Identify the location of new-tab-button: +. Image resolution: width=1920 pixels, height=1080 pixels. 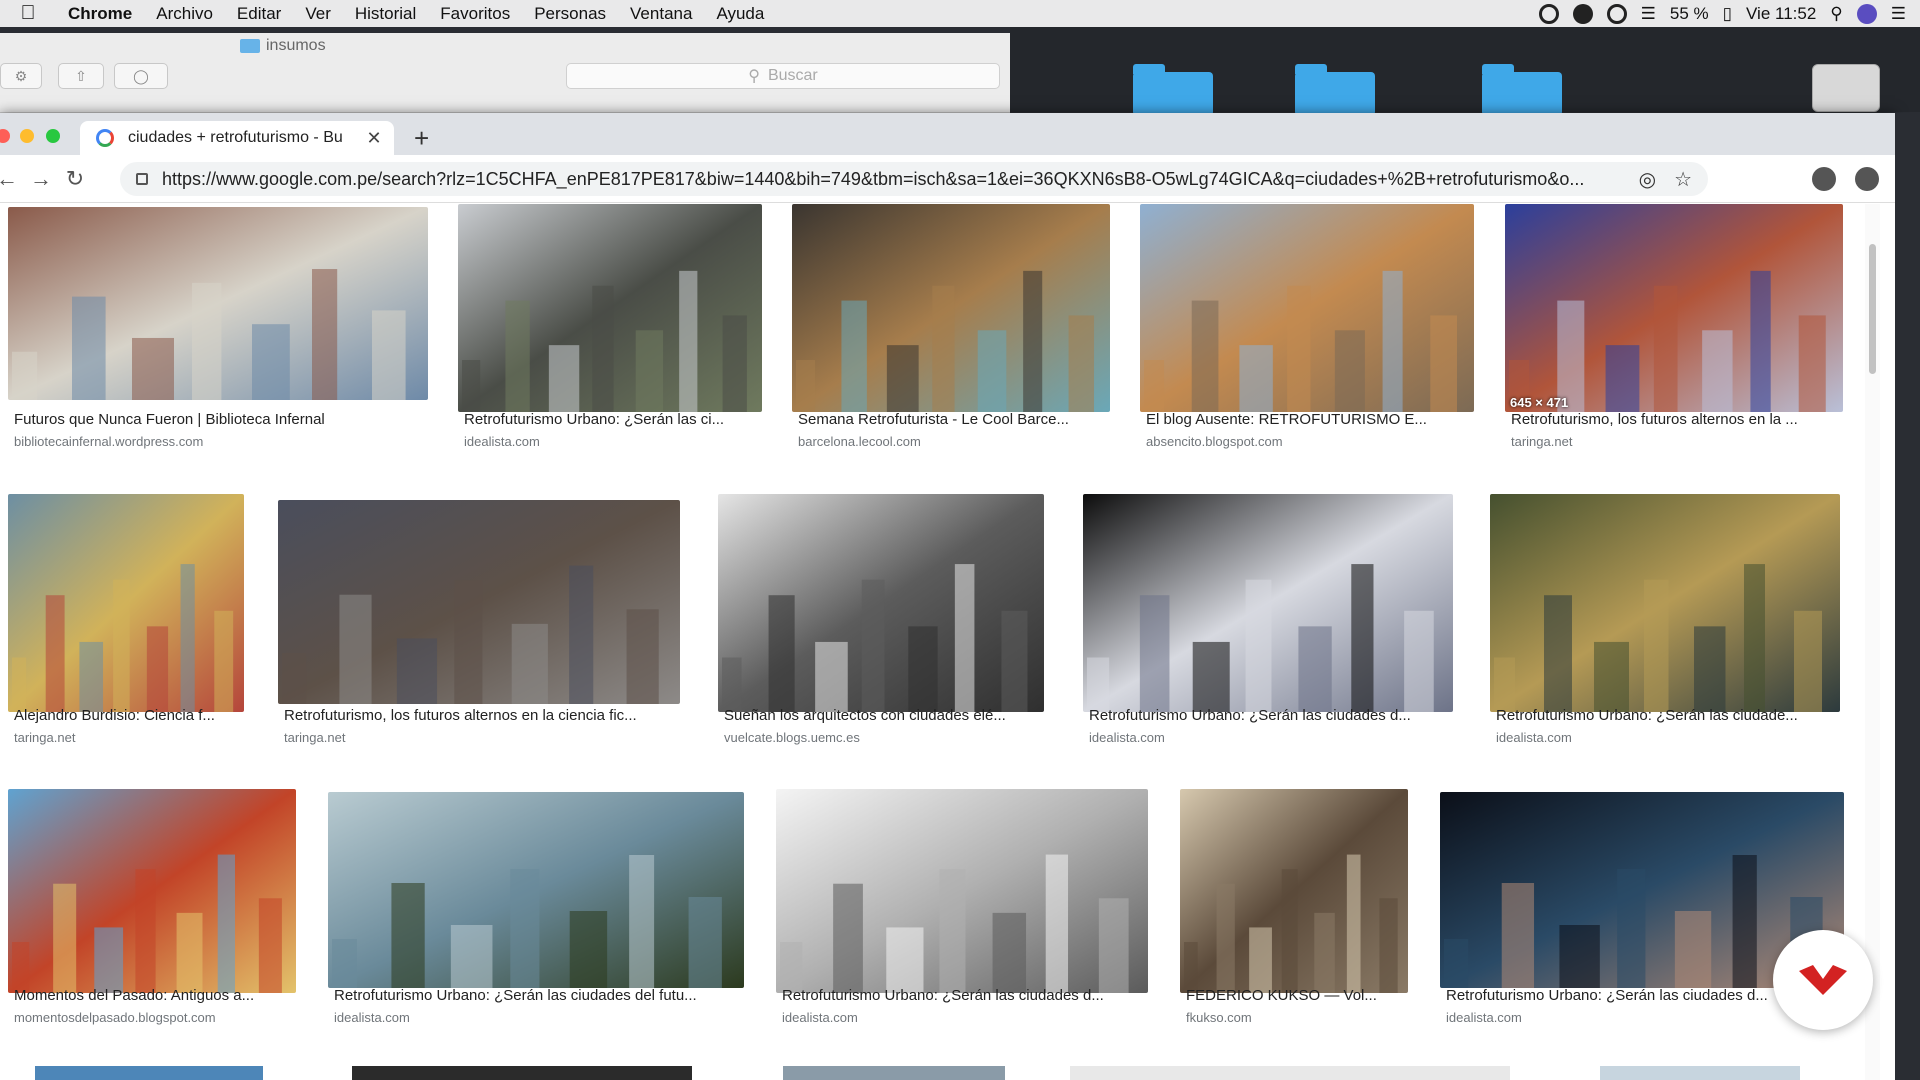
(421, 138).